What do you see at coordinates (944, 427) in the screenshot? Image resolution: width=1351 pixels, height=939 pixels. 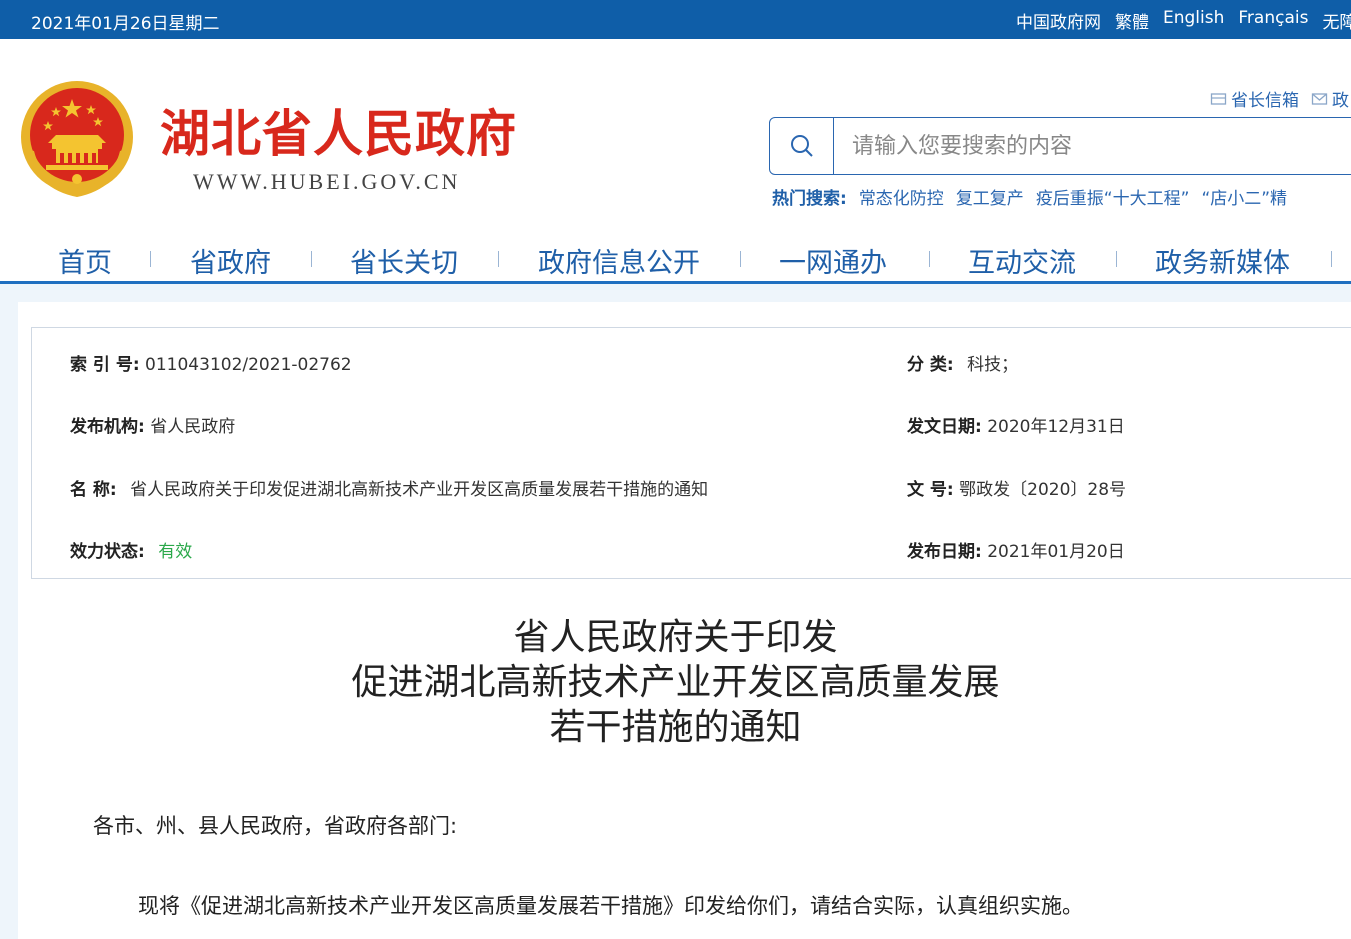 I see `meta-issue-date-label: 发文日期:` at bounding box center [944, 427].